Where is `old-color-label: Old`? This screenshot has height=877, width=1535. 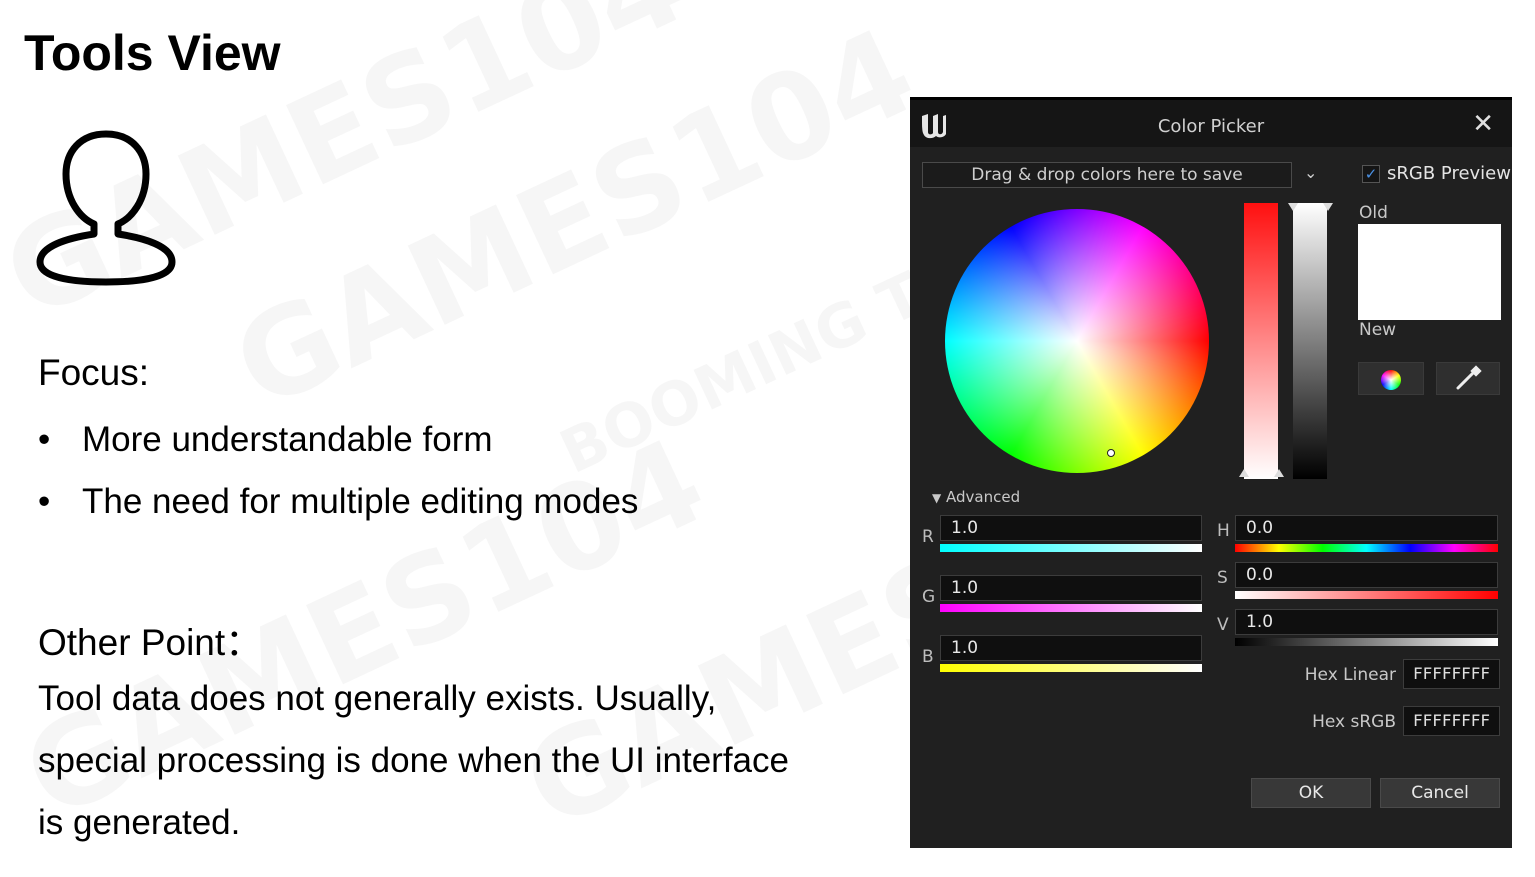 old-color-label: Old is located at coordinates (1373, 213).